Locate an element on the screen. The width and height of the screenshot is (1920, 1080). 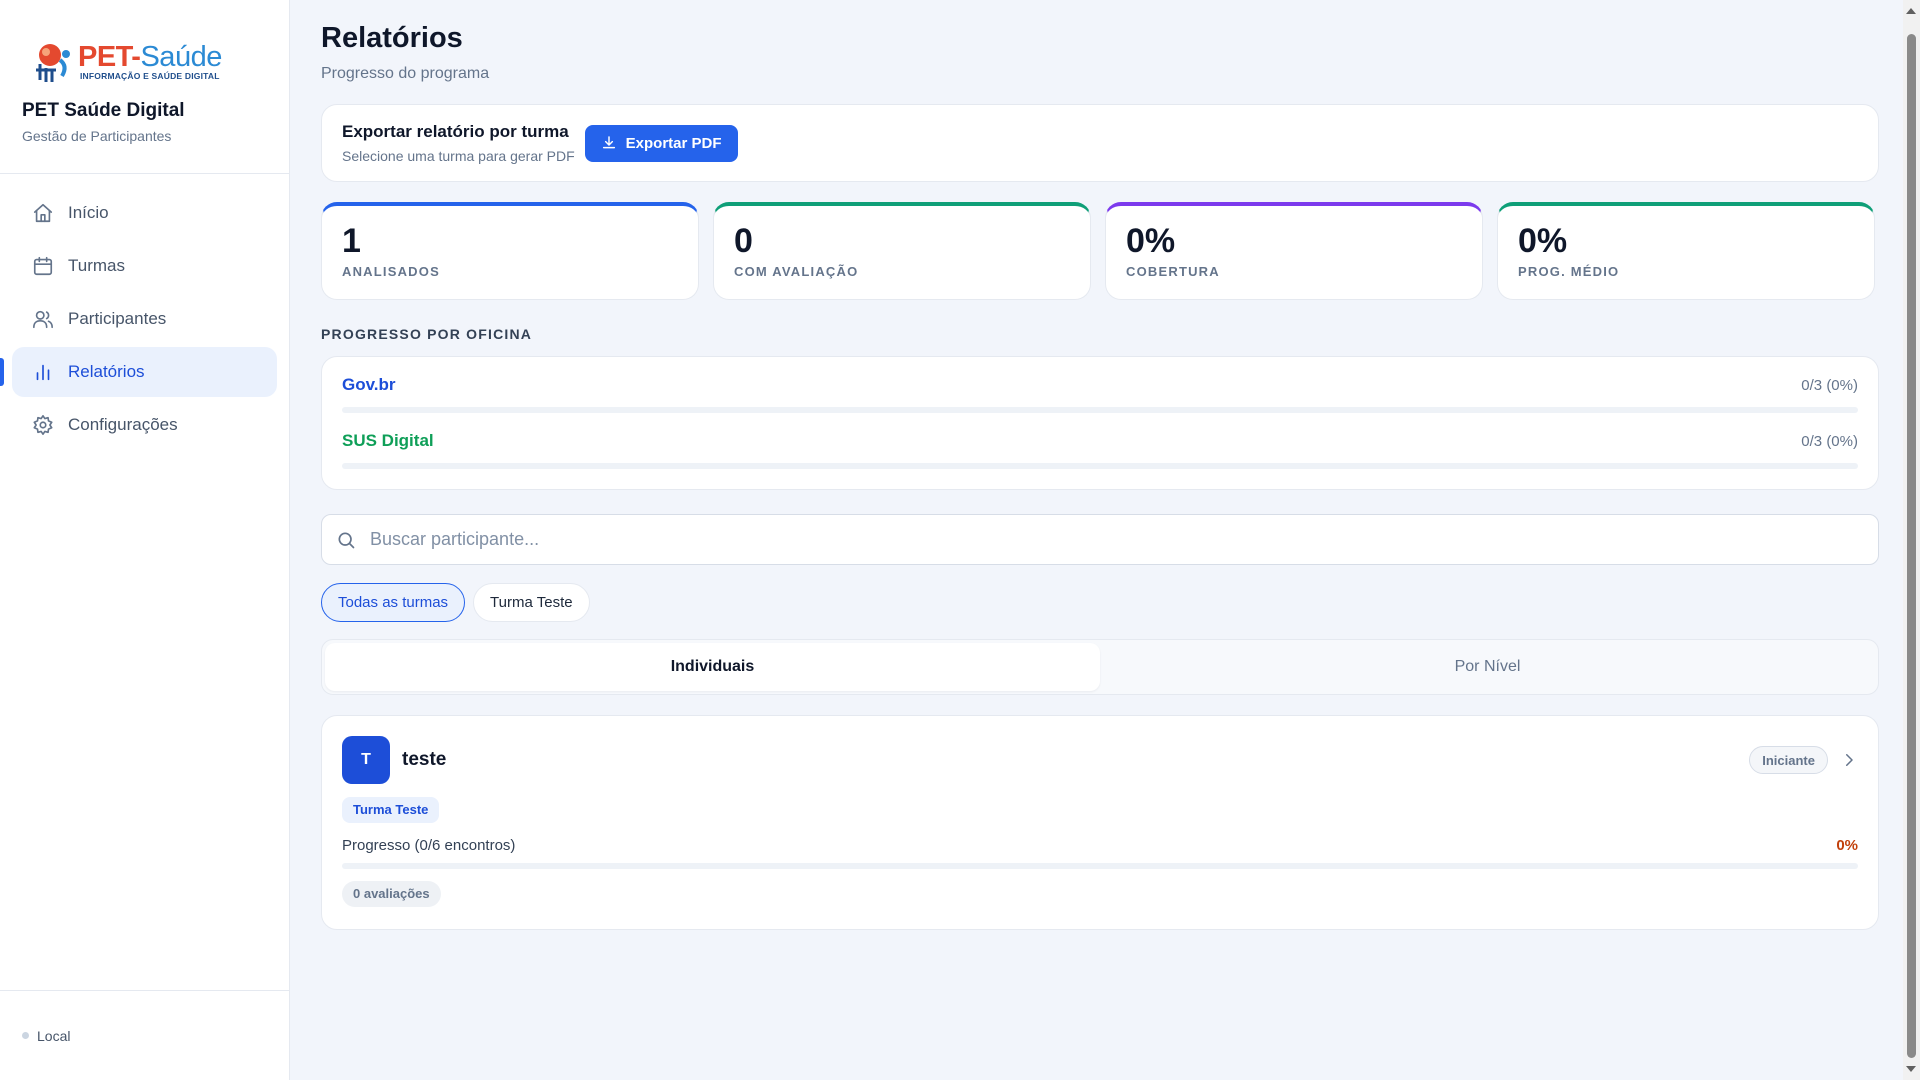
sidebar-item-turmas: Turmas is located at coordinates (144, 266).